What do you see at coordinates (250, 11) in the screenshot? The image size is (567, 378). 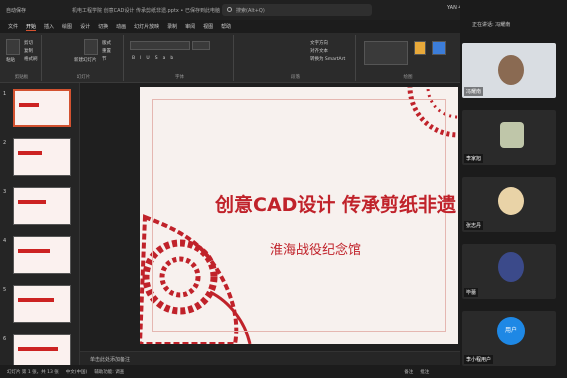 I see `search-placeholder: 搜索(Alt+Q)` at bounding box center [250, 11].